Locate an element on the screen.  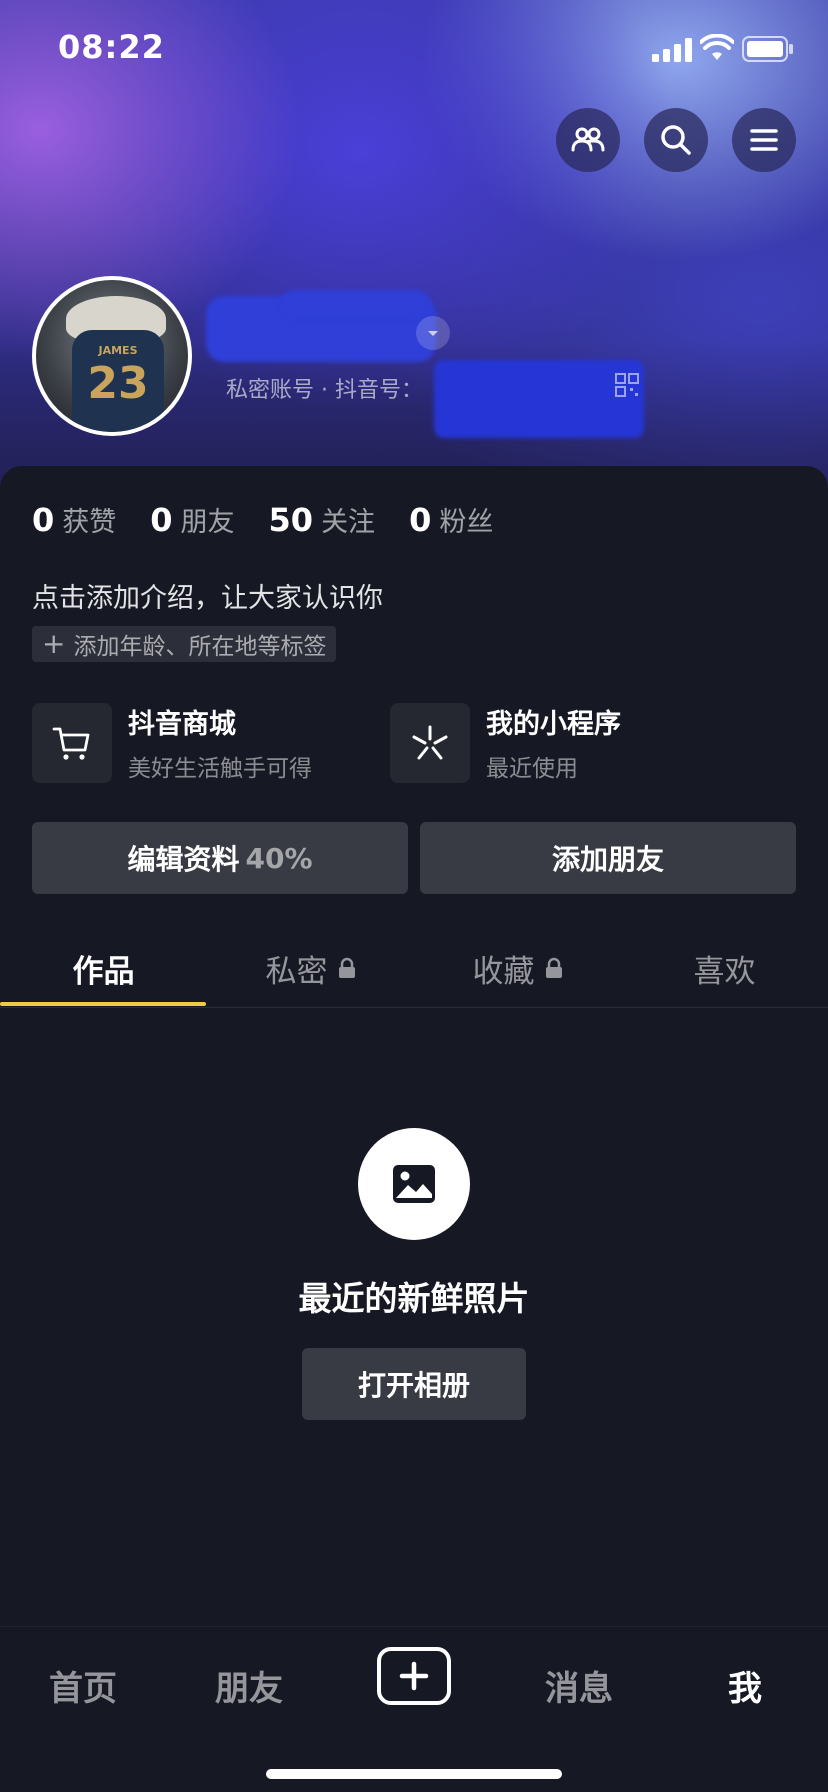
home-indicator is located at coordinates (414, 1774).